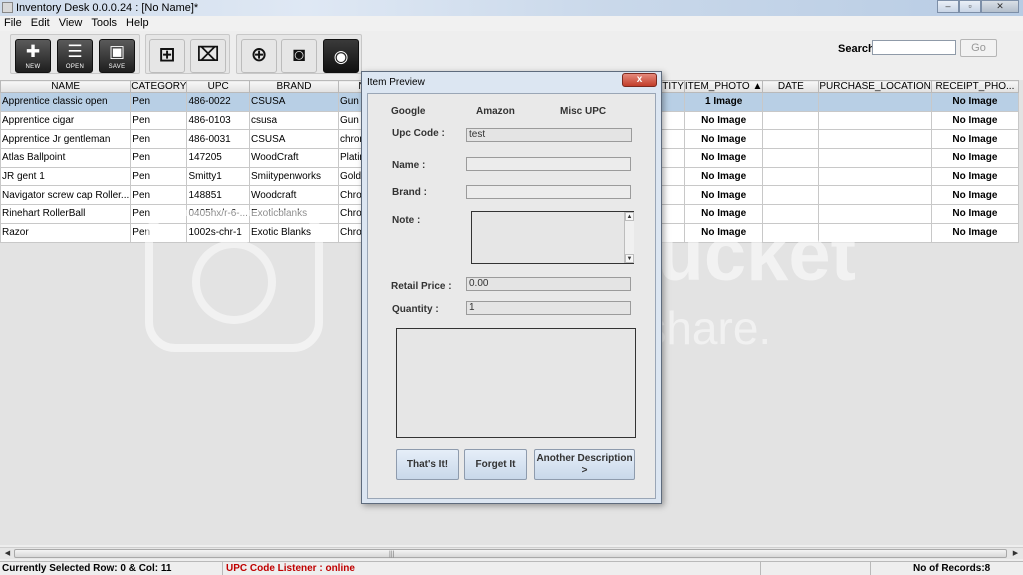 This screenshot has height=575, width=1023. I want to click on col-date: DATE, so click(791, 86).